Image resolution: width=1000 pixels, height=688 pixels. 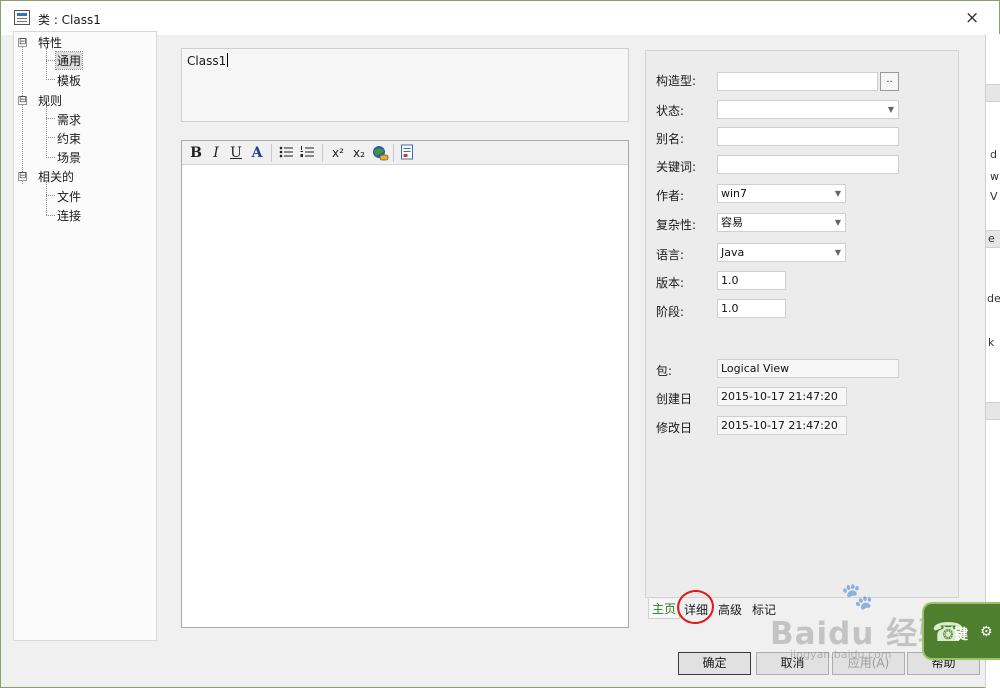 I want to click on window-title: 类 : Class1, so click(x=69, y=20).